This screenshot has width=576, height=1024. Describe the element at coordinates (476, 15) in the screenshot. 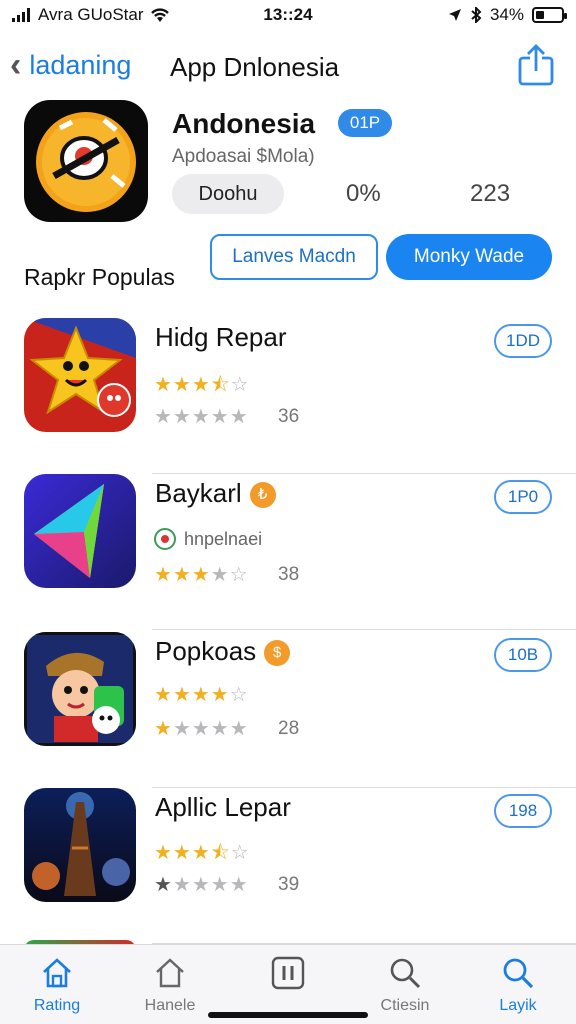

I see `bluetooth-icon` at that location.